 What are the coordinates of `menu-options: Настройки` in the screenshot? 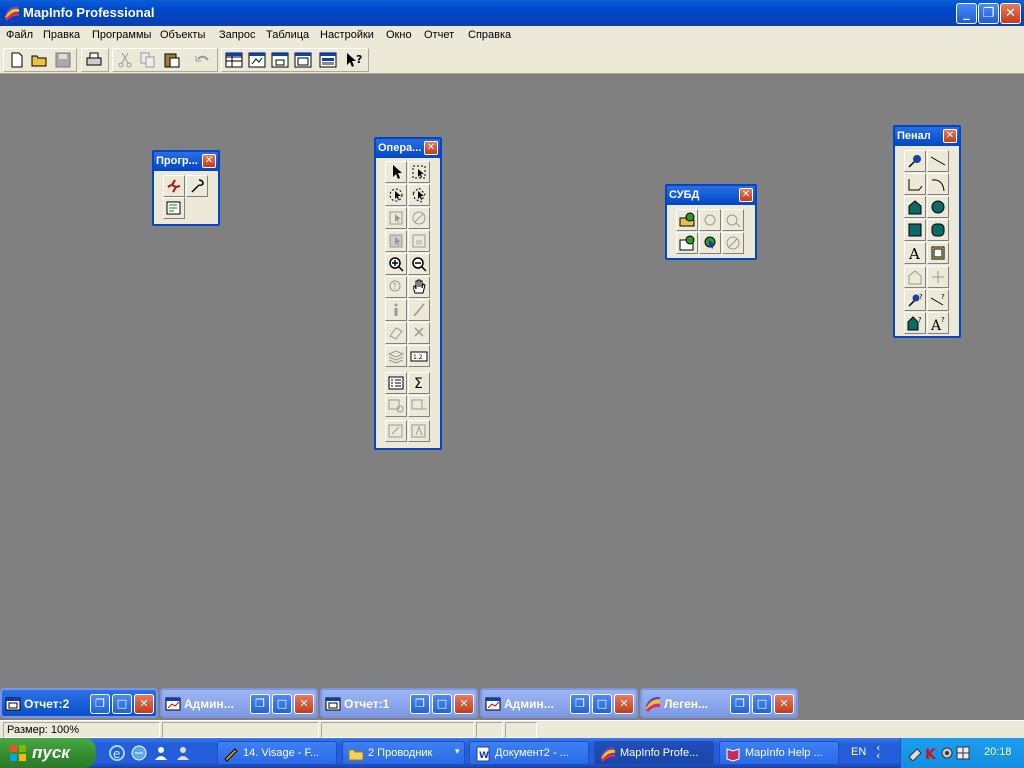 It's located at (347, 35).